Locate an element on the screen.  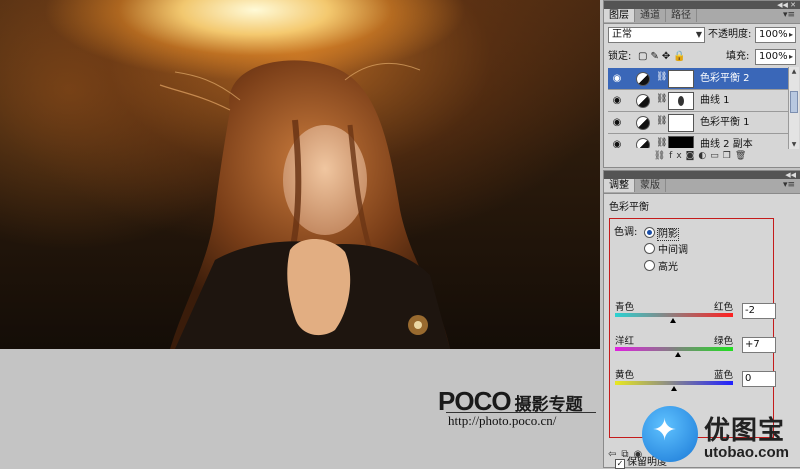
tone-option-label: 高光 is located at coordinates (668, 267).